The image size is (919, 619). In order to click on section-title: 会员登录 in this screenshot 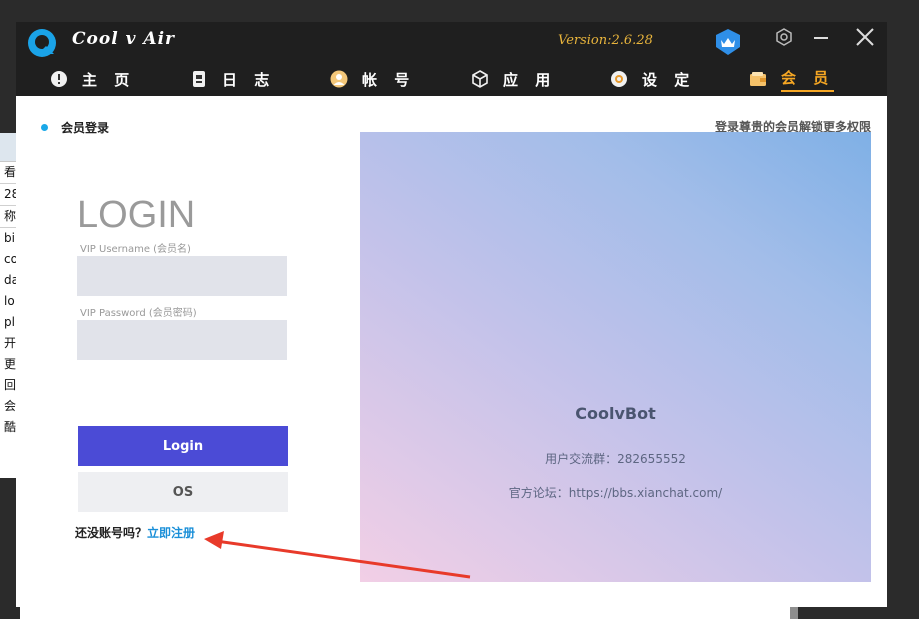, I will do `click(85, 128)`.